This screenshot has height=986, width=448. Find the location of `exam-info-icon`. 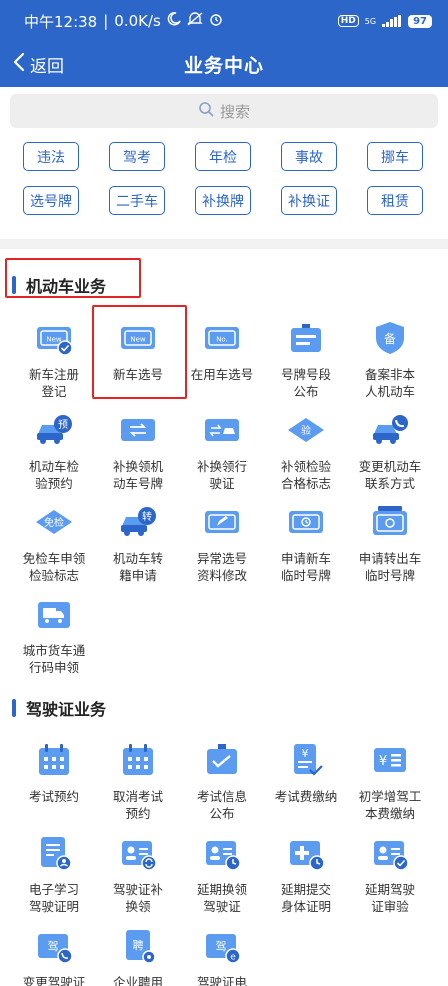

exam-info-icon is located at coordinates (222, 760).